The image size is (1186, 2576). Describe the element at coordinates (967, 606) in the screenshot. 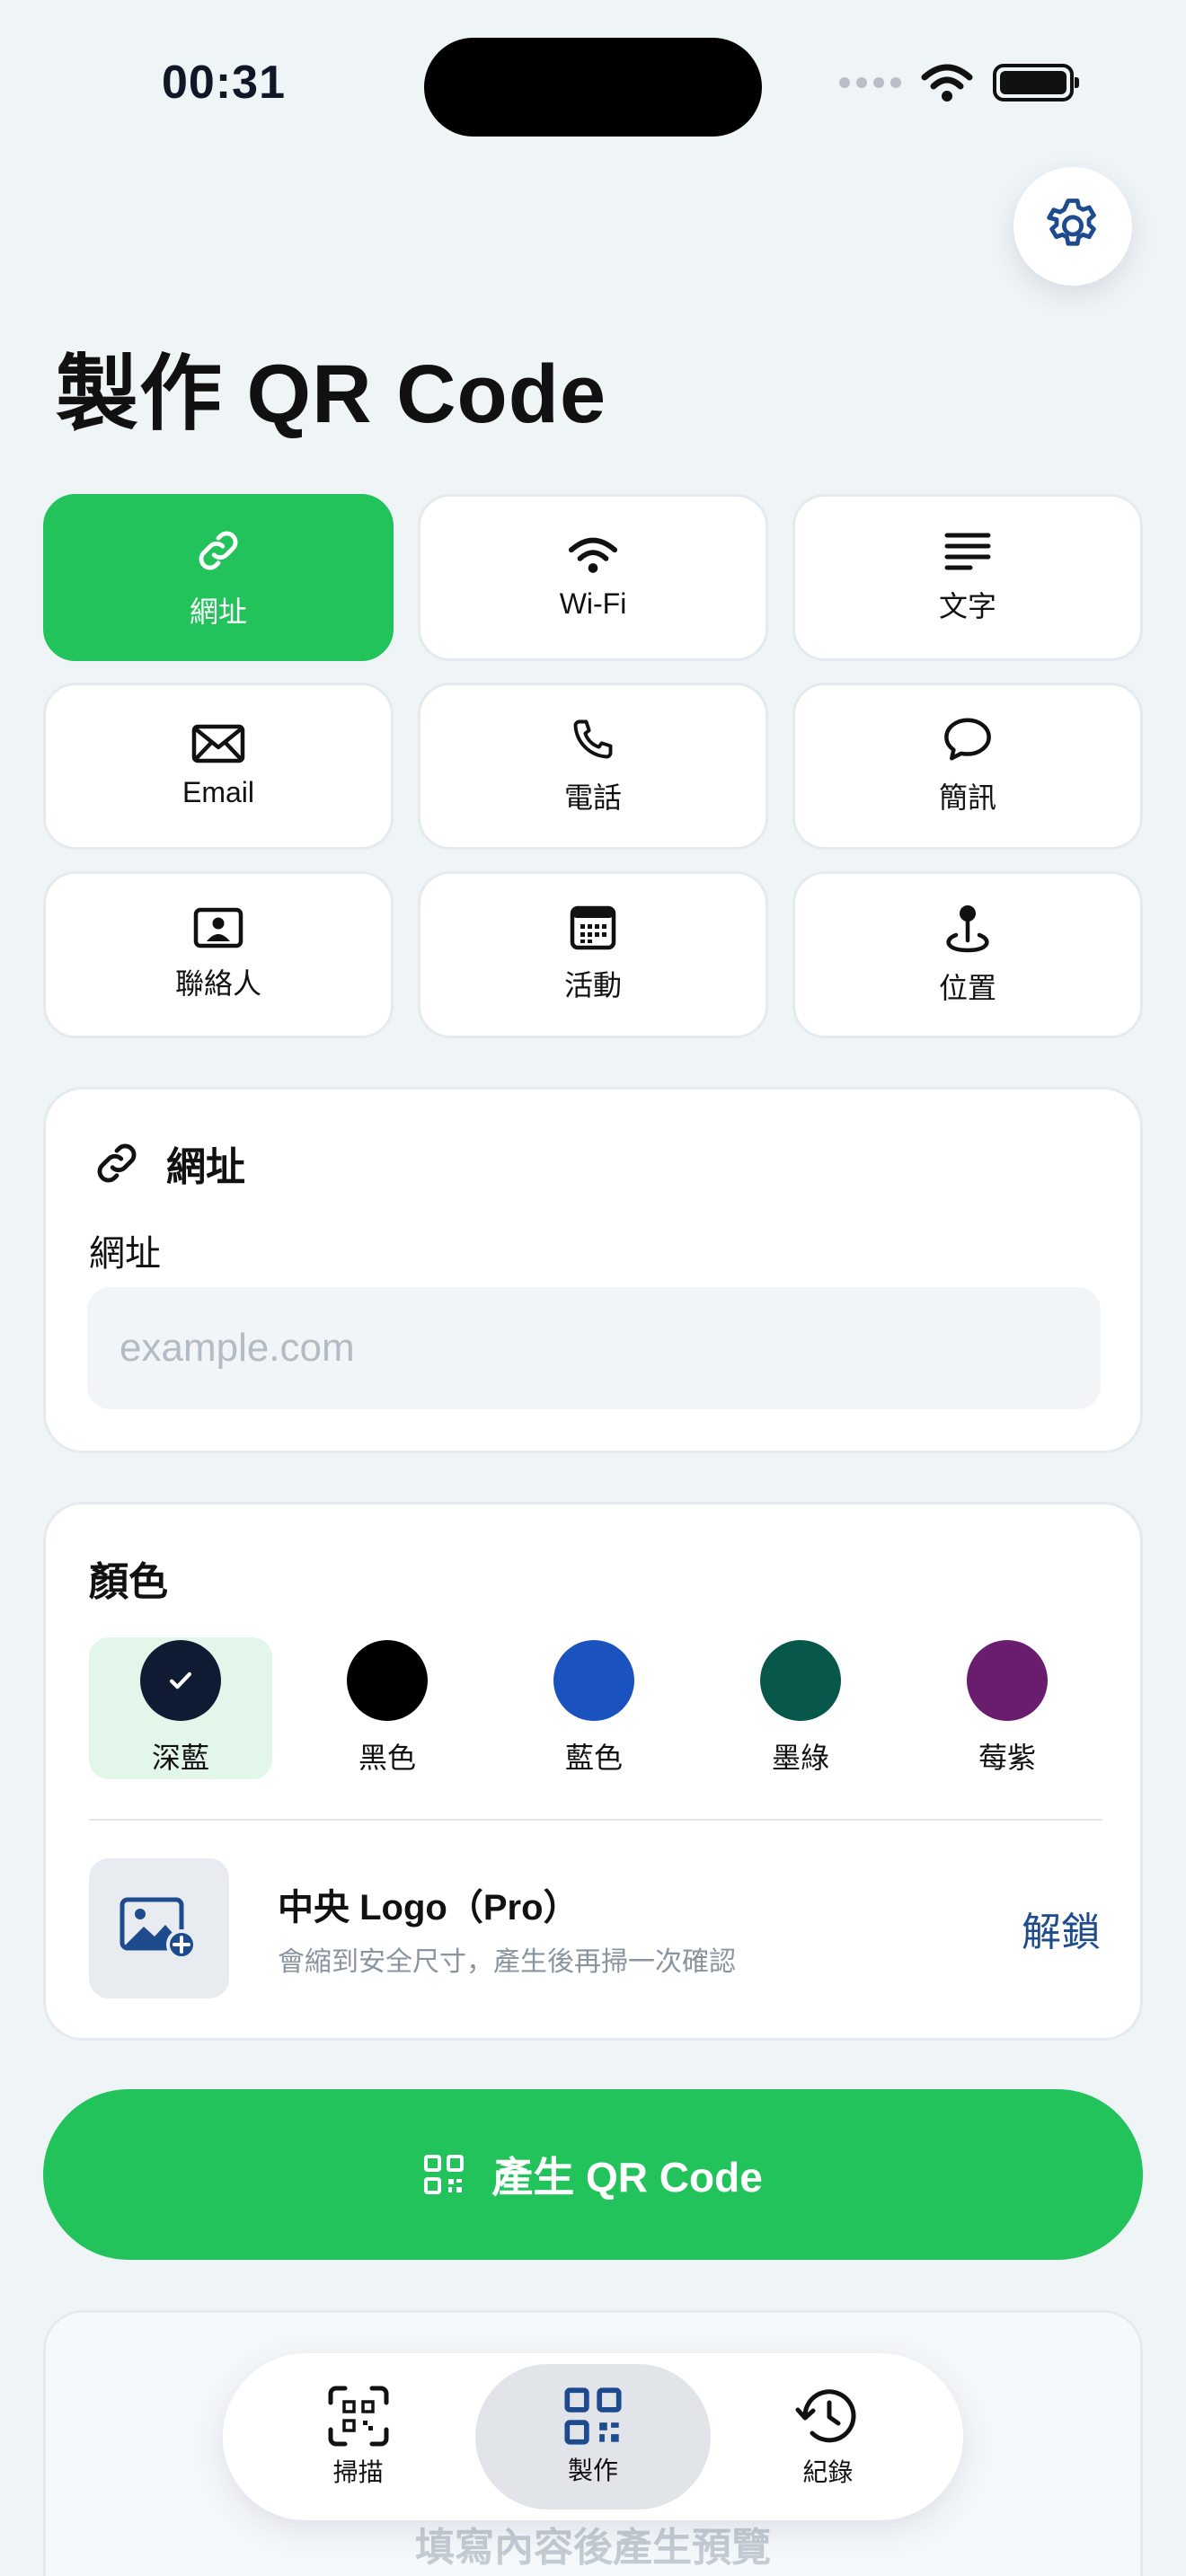

I see `type-label: 文字` at that location.